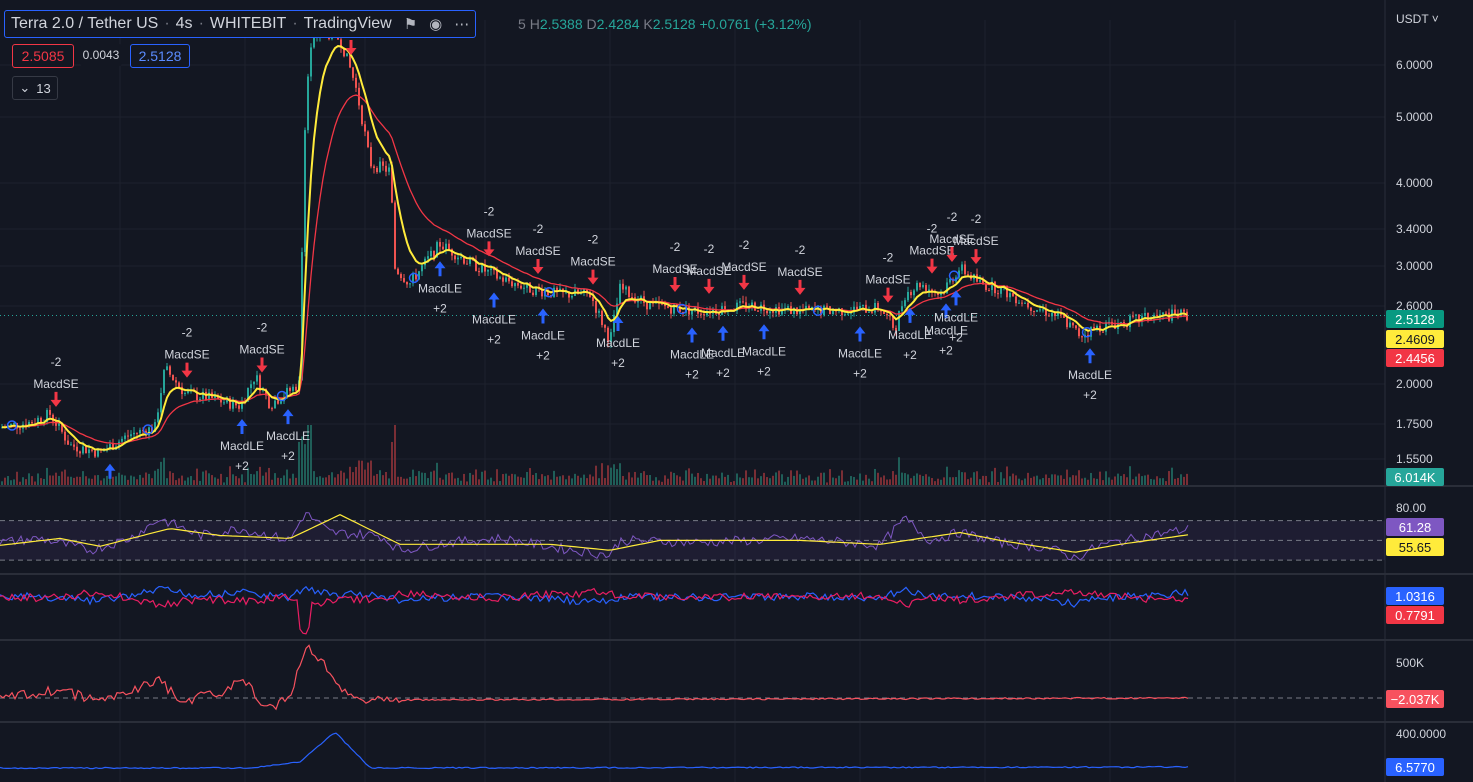 The image size is (1473, 782). I want to click on price-tick: 2.0000, so click(1414, 384).